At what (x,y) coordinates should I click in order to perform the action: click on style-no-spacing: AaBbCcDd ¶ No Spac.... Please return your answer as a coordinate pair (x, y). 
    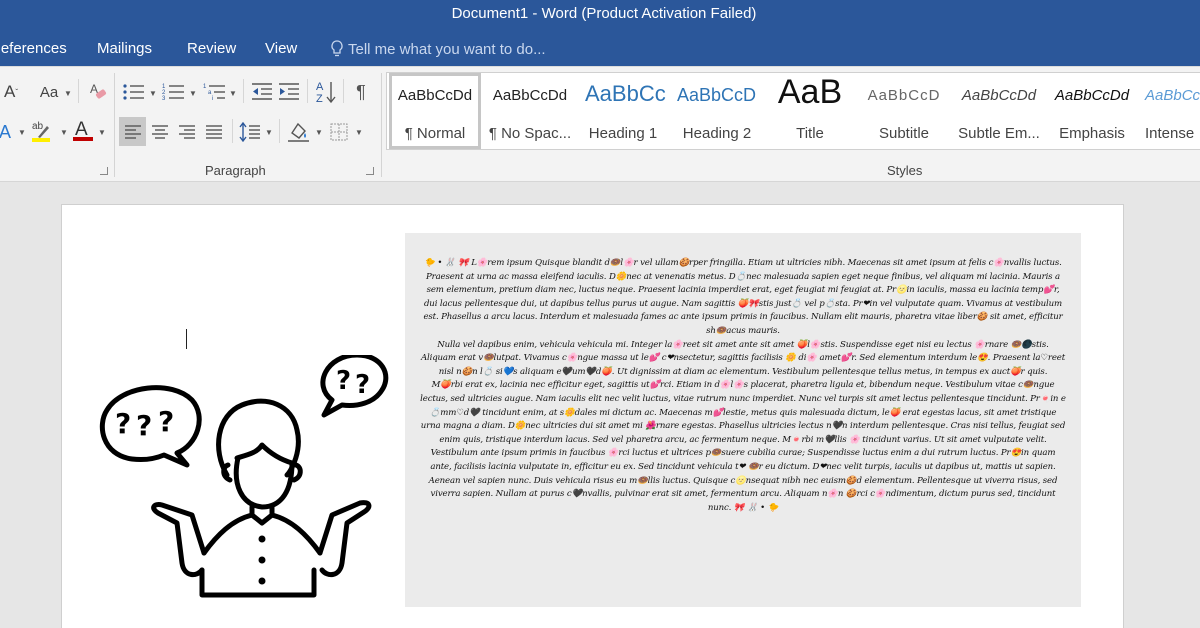
    Looking at the image, I should click on (530, 111).